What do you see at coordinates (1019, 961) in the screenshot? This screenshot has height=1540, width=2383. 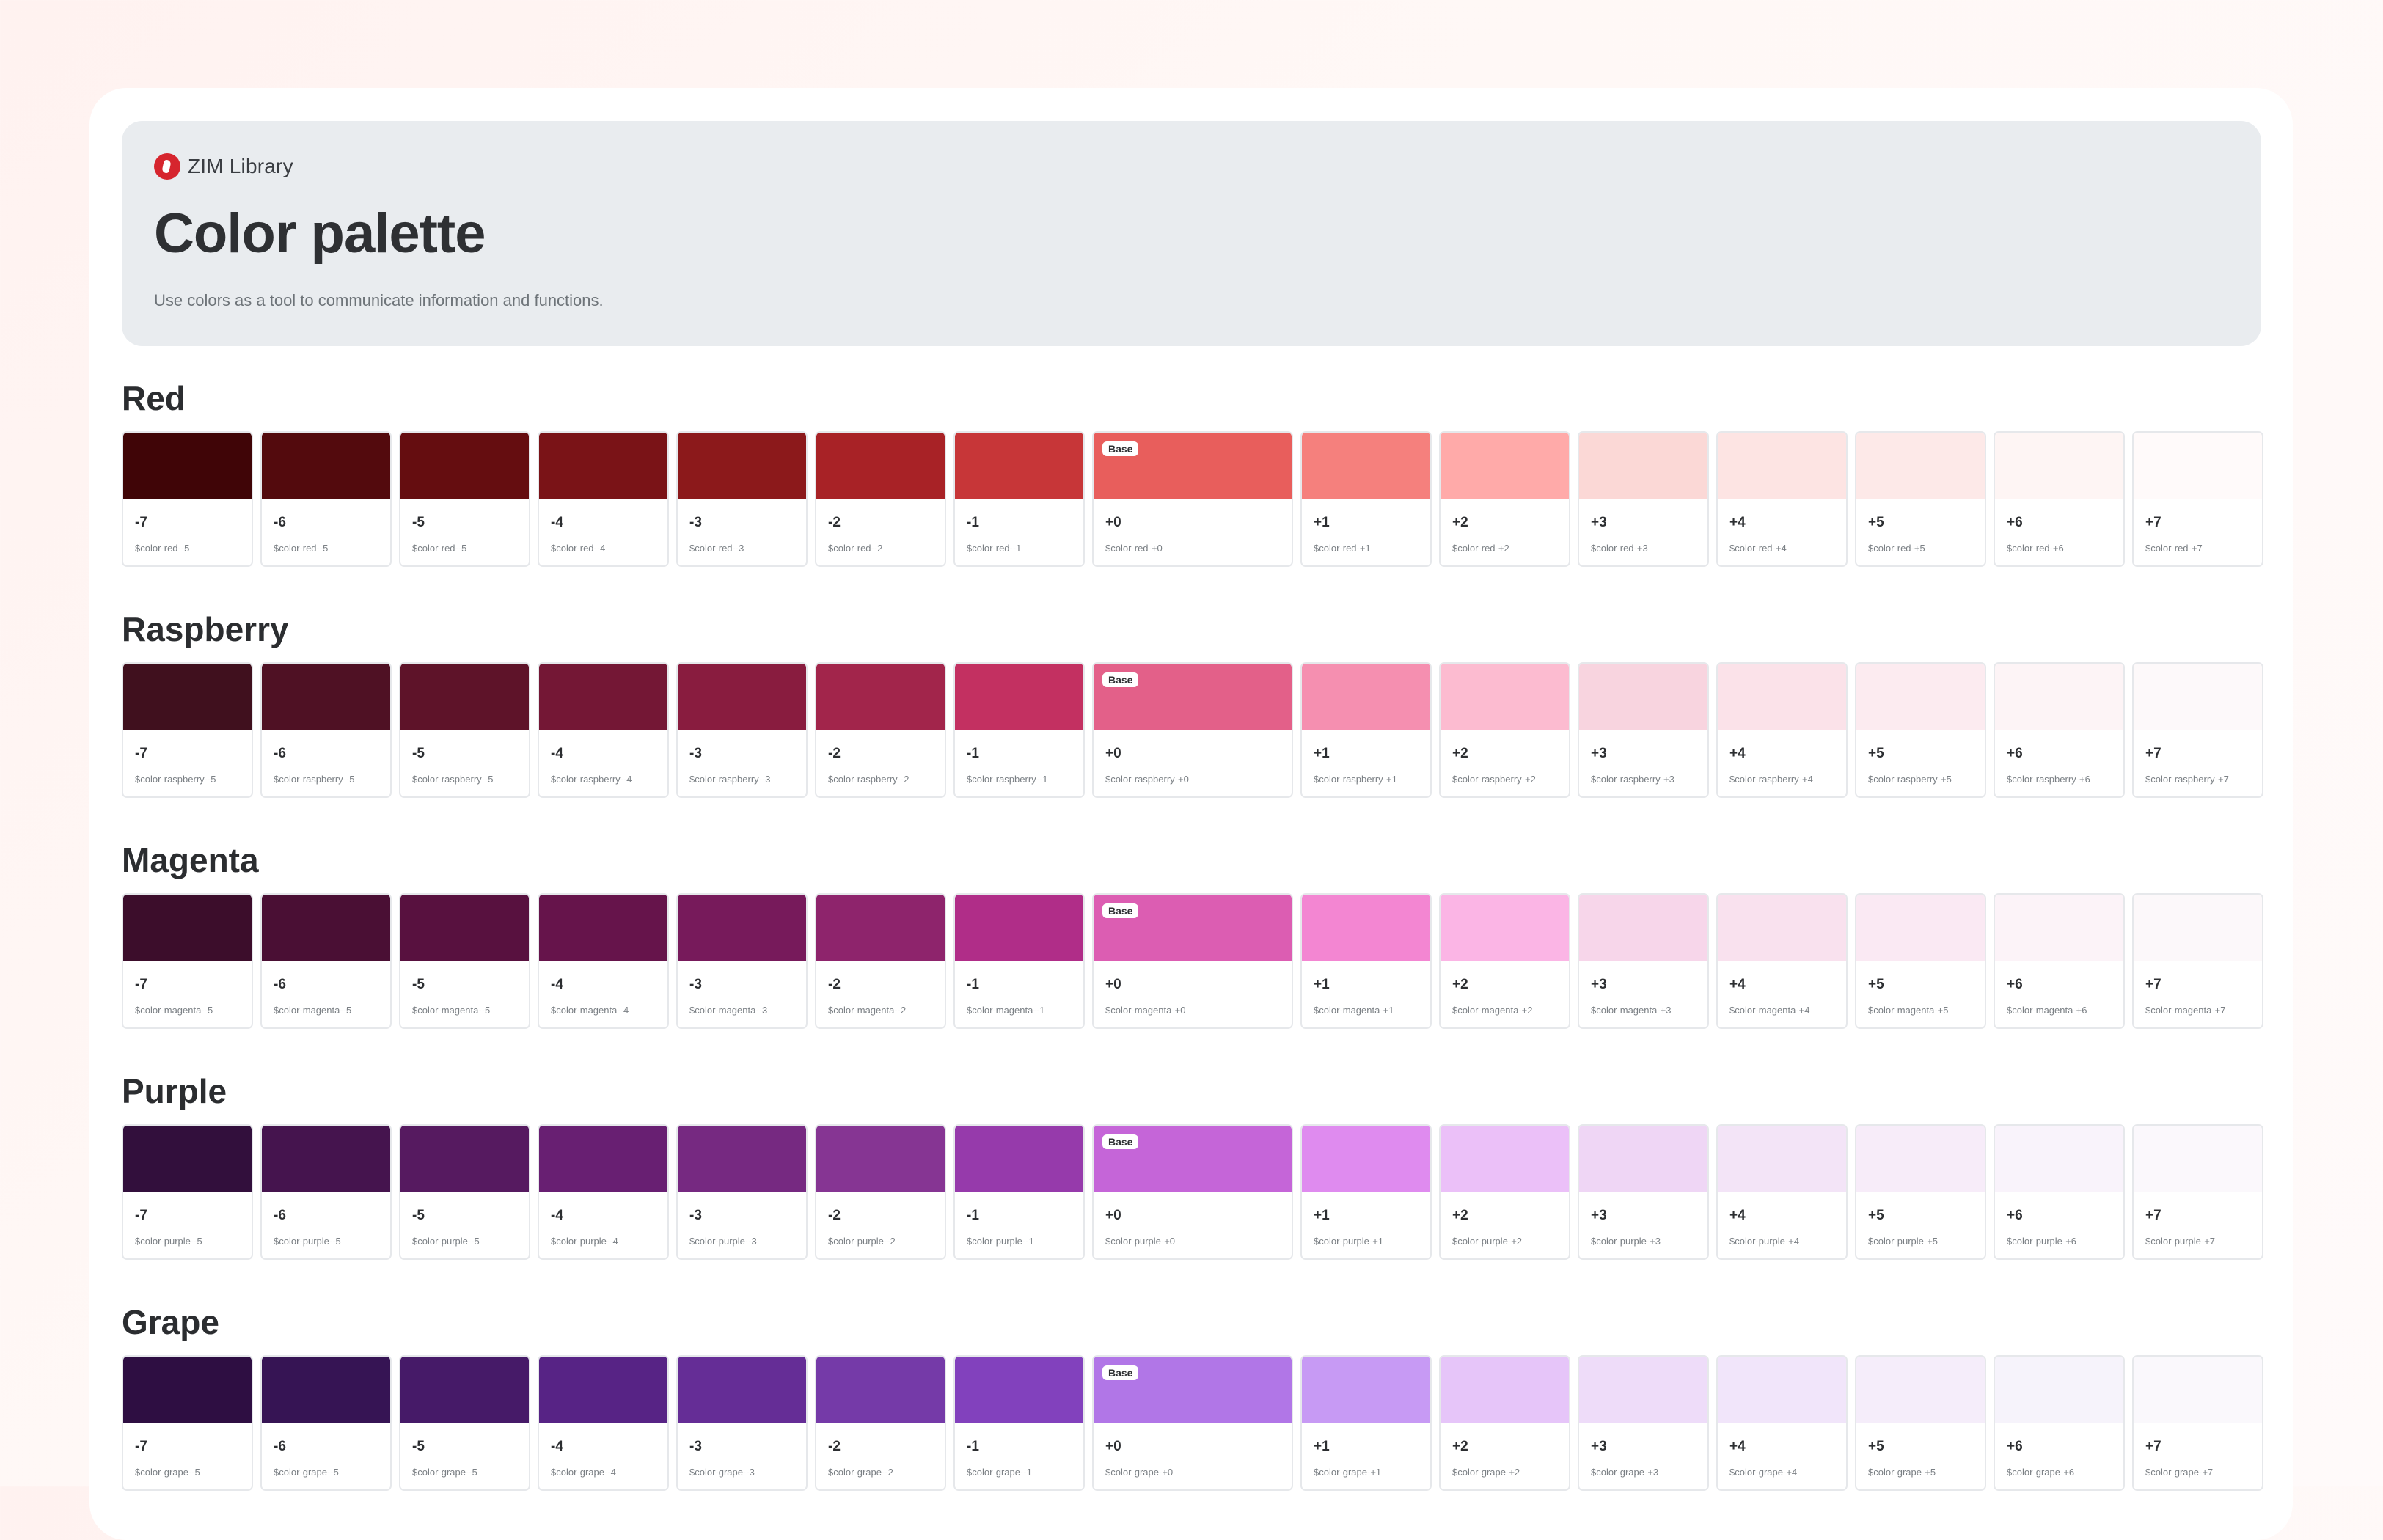 I see `color-swatch: -1 $color-magenta--1` at bounding box center [1019, 961].